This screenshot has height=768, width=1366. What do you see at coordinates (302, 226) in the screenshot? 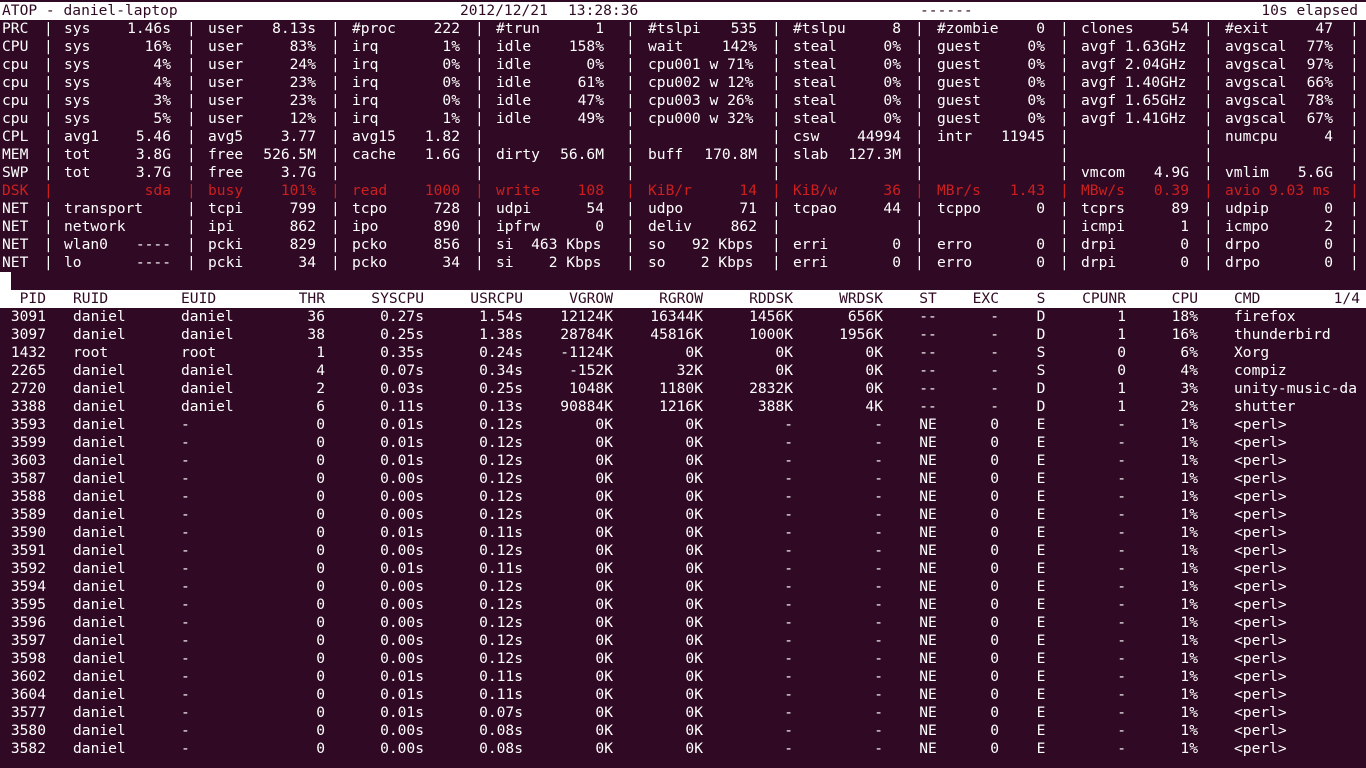
I see `stat-value: 862` at bounding box center [302, 226].